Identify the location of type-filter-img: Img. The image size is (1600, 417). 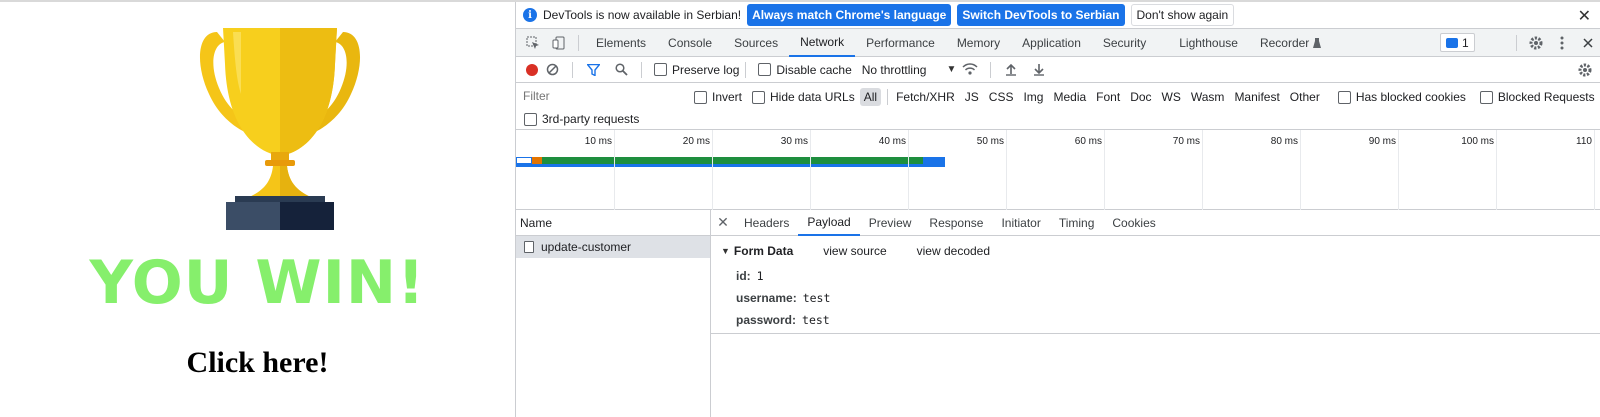
(1033, 97).